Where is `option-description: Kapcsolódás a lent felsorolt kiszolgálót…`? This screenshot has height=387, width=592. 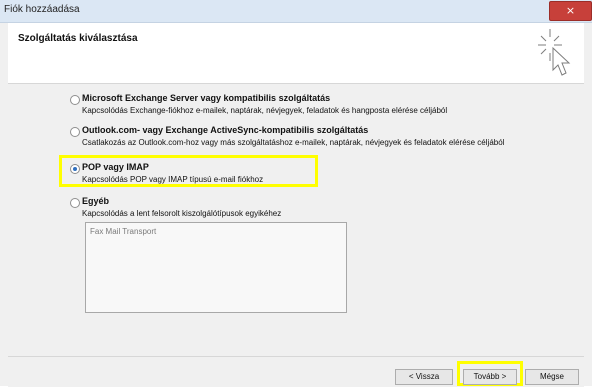
option-description: Kapcsolódás a lent felsorolt kiszolgálót… is located at coordinates (182, 213).